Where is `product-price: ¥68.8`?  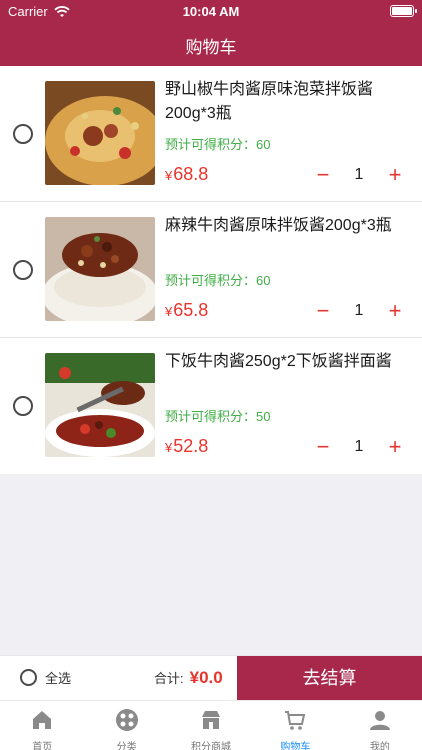
product-price: ¥68.8 is located at coordinates (187, 174).